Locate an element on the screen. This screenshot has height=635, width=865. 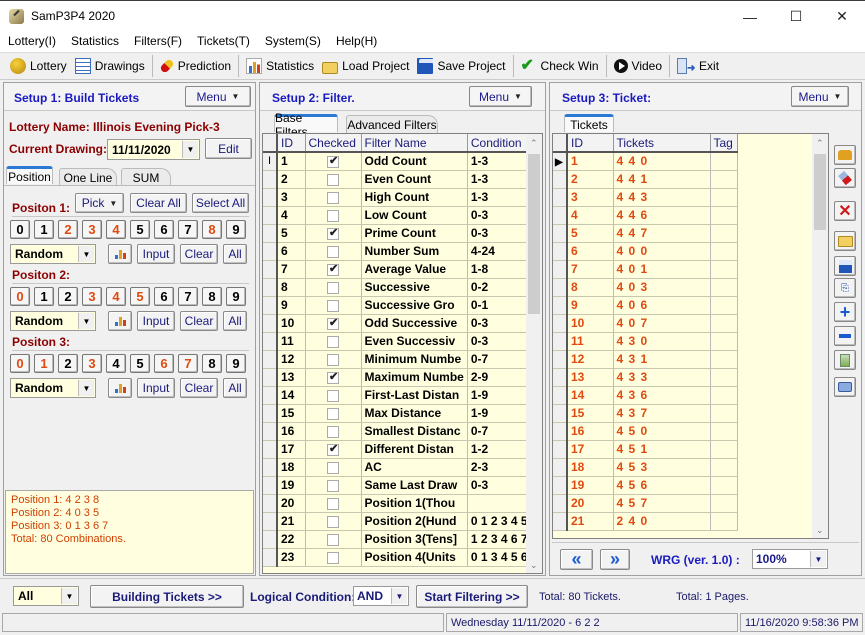
select-all-button: Select All is located at coordinates (220, 203).